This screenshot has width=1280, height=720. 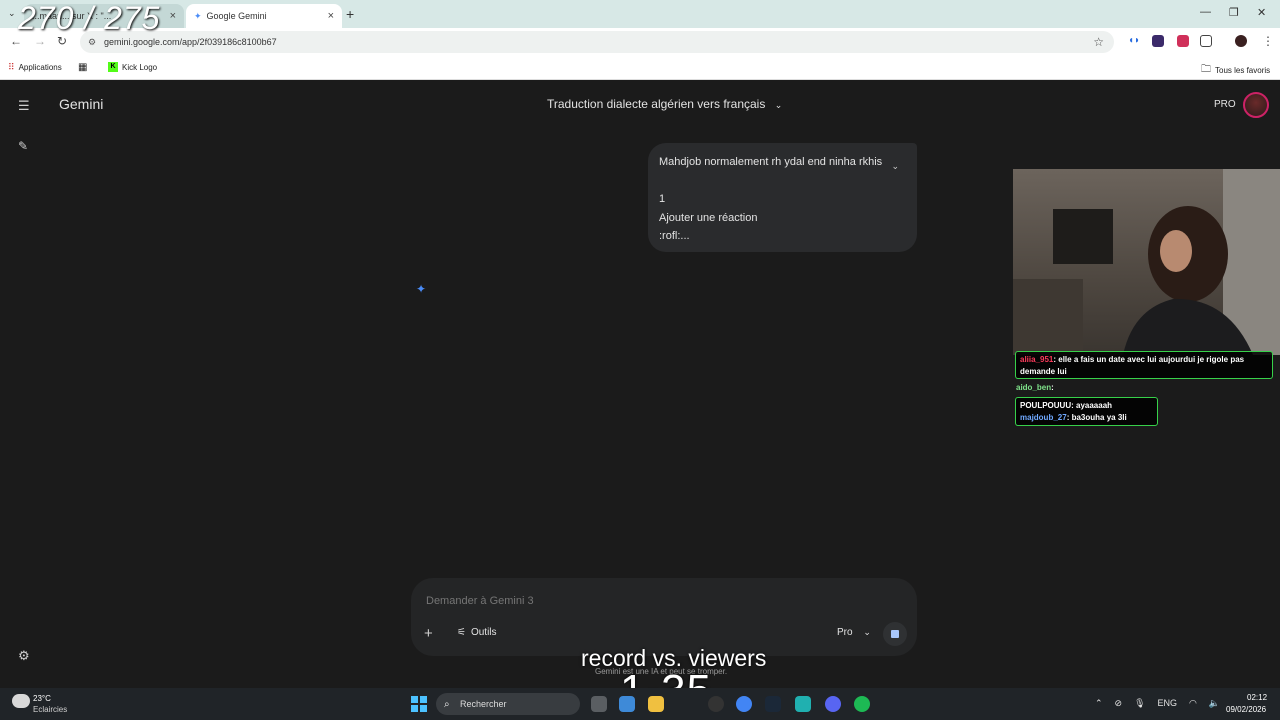 I want to click on model-selector: Pro ⌄, so click(x=854, y=632).